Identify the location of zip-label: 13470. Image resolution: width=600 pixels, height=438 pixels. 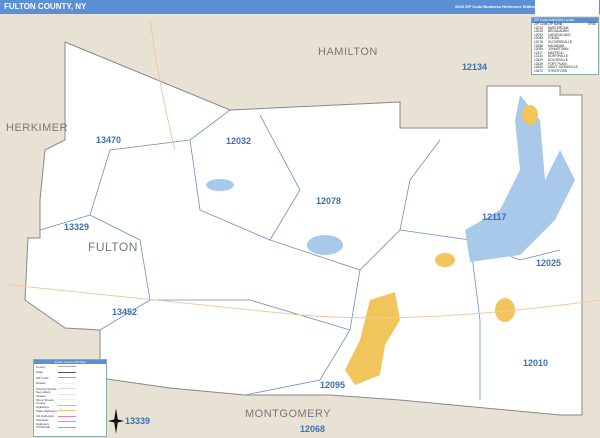
(109, 140).